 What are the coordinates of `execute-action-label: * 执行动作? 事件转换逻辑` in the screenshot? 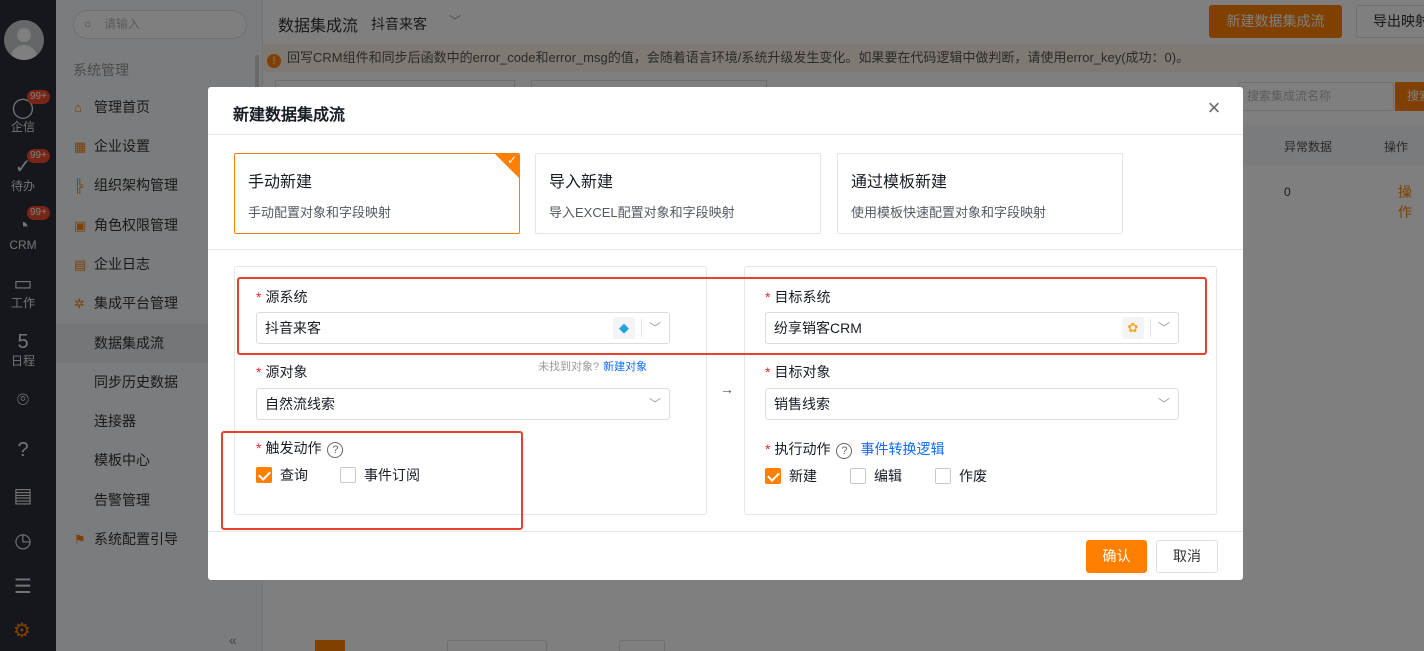 It's located at (855, 450).